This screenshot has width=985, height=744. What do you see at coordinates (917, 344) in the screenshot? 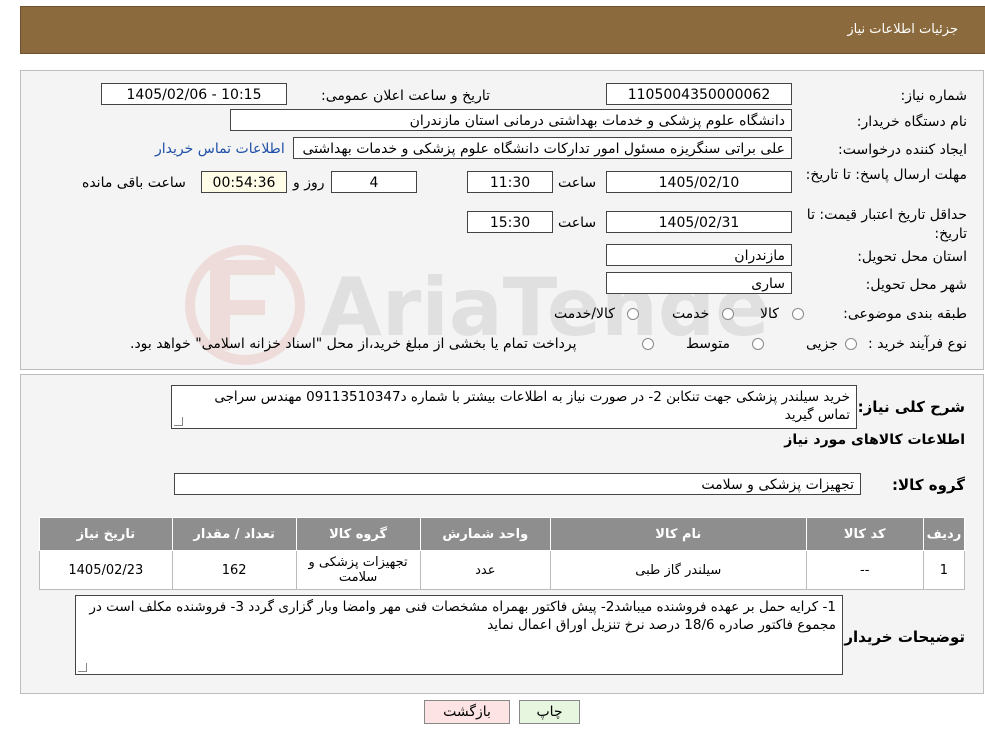
I see `process-label: نوع فرآیند خرید :` at bounding box center [917, 344].